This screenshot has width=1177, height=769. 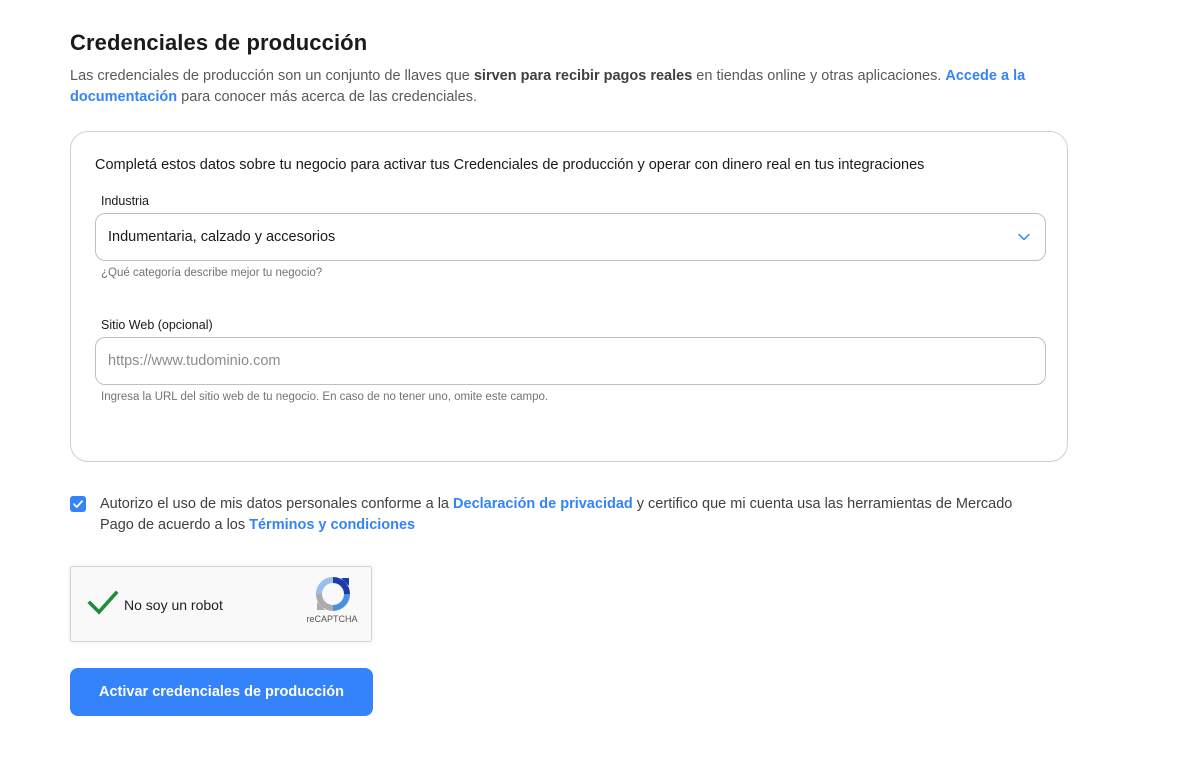 I want to click on industry-select-value: Indumentaria, calzado y accesorios, so click(x=222, y=237).